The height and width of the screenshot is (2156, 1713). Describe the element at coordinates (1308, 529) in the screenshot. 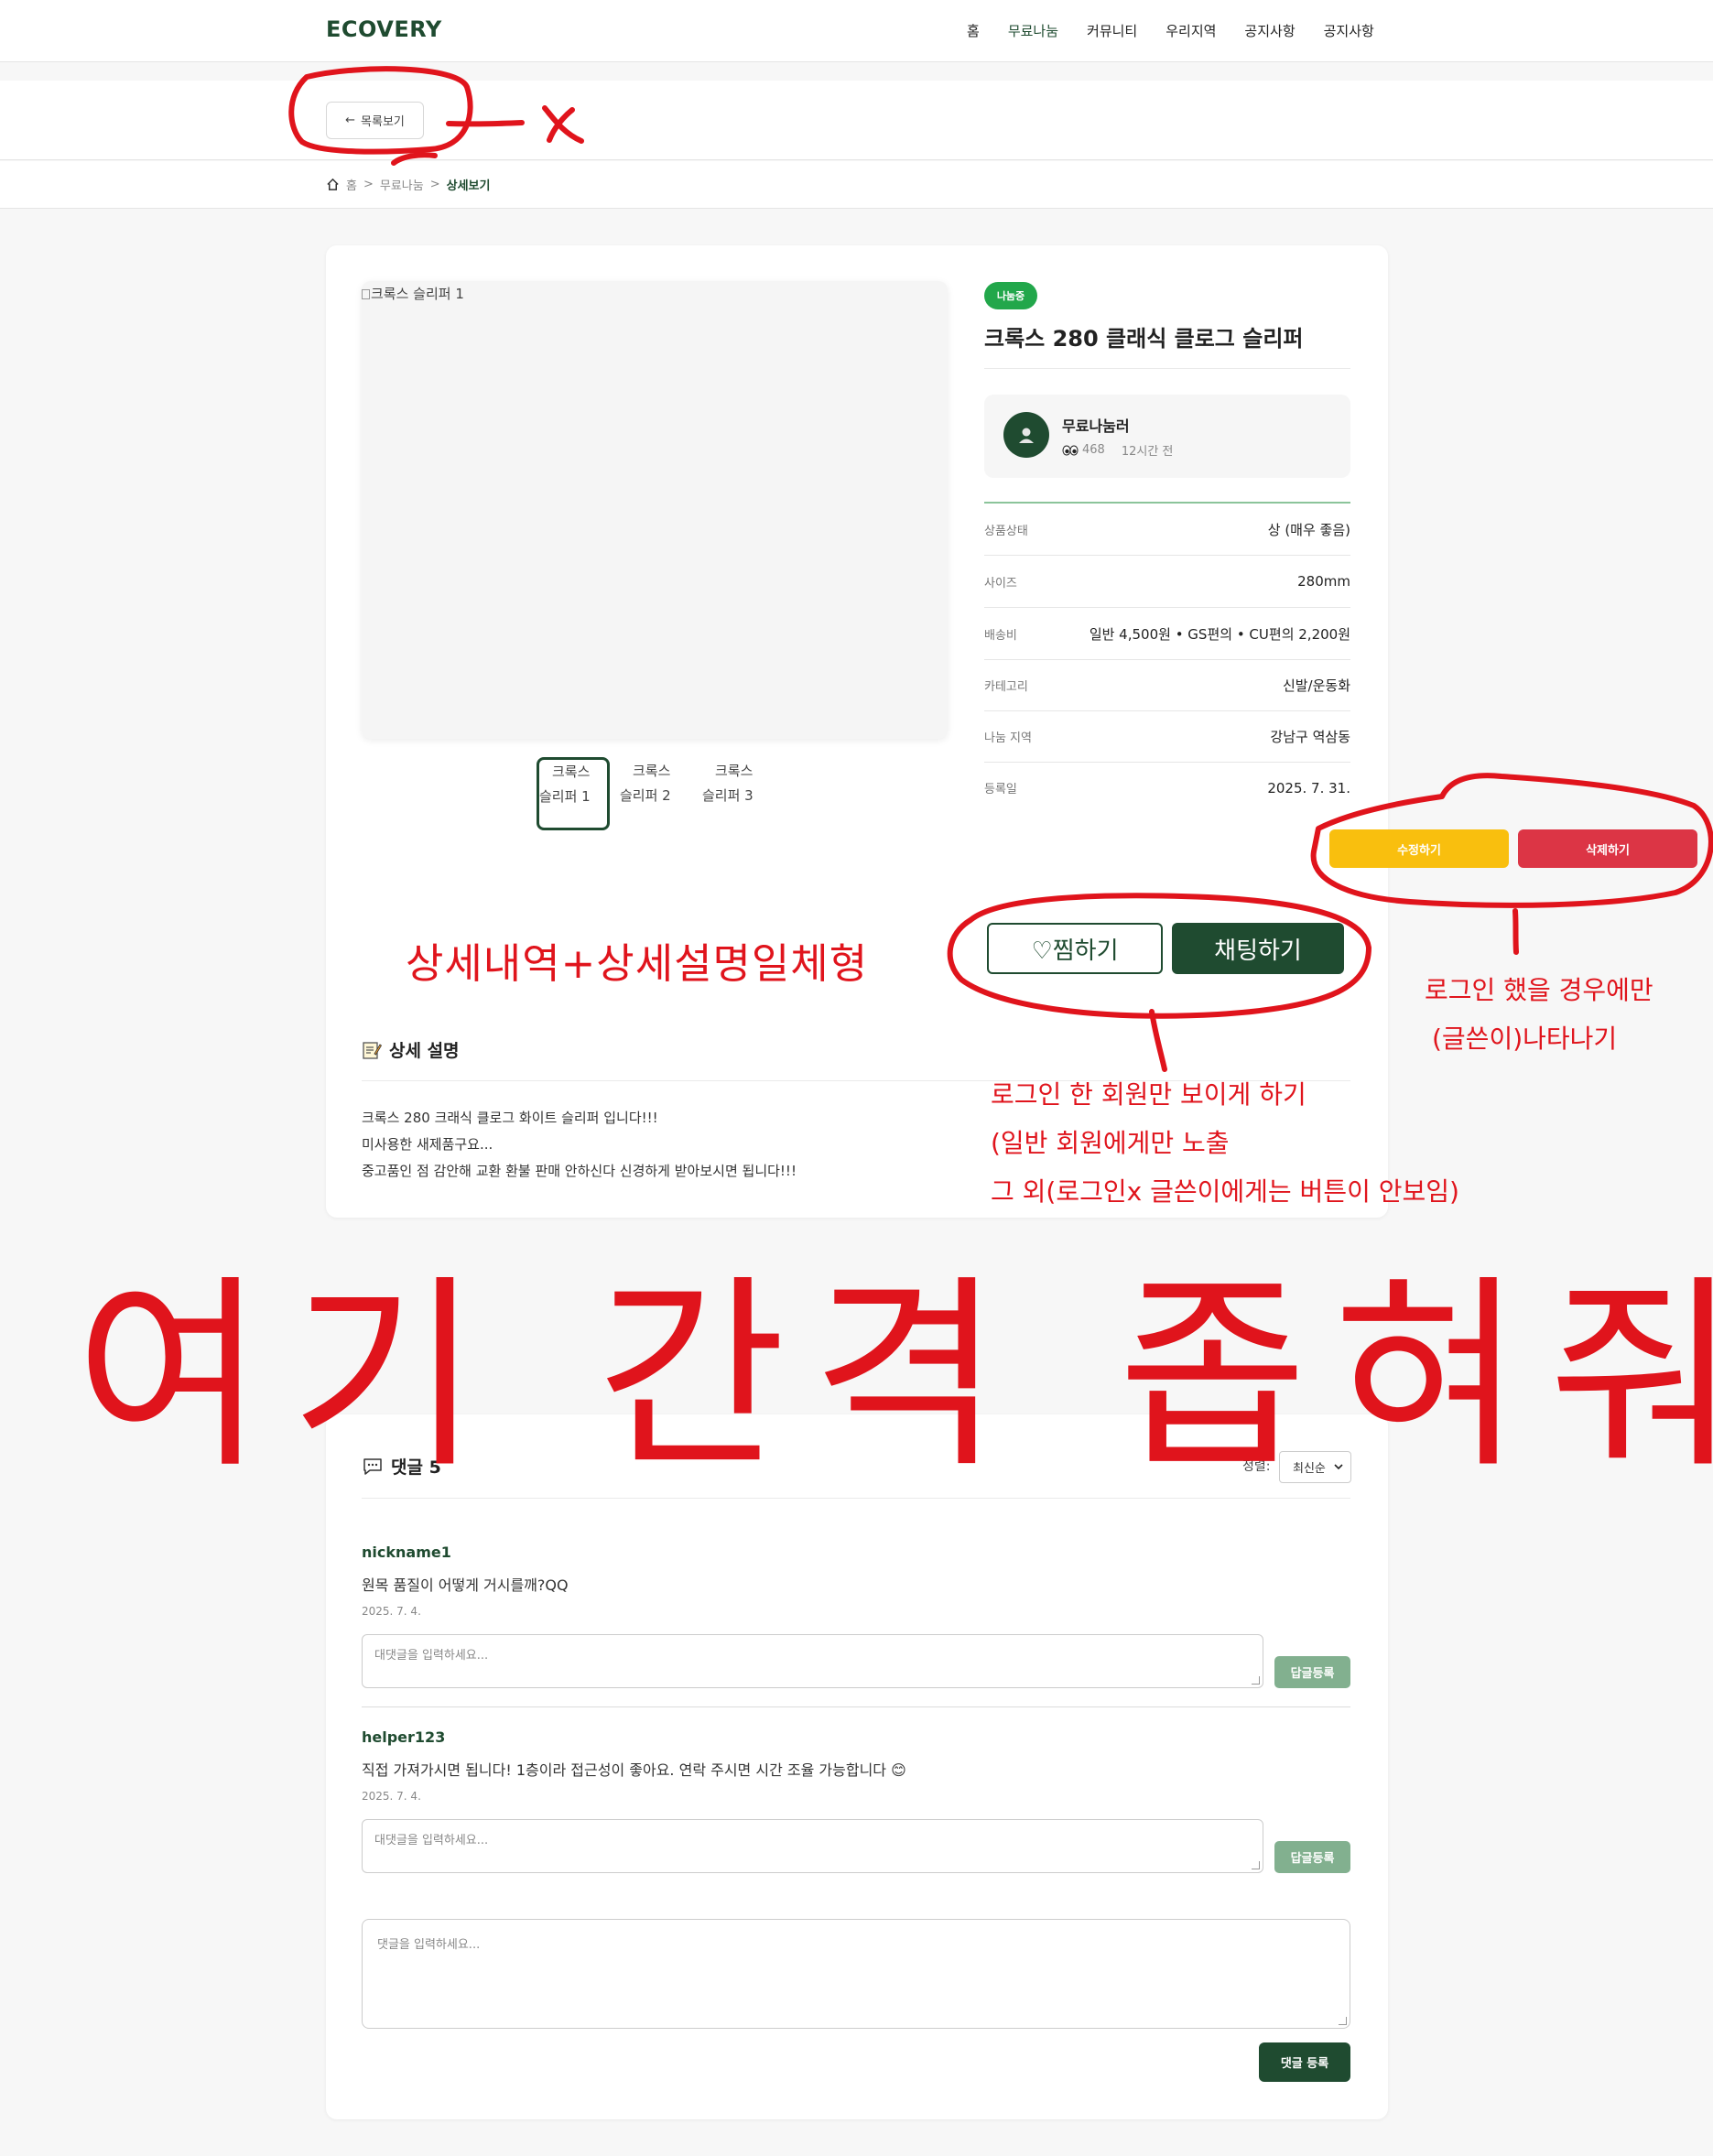

I see `info-value: 상 (매우 좋음)` at that location.